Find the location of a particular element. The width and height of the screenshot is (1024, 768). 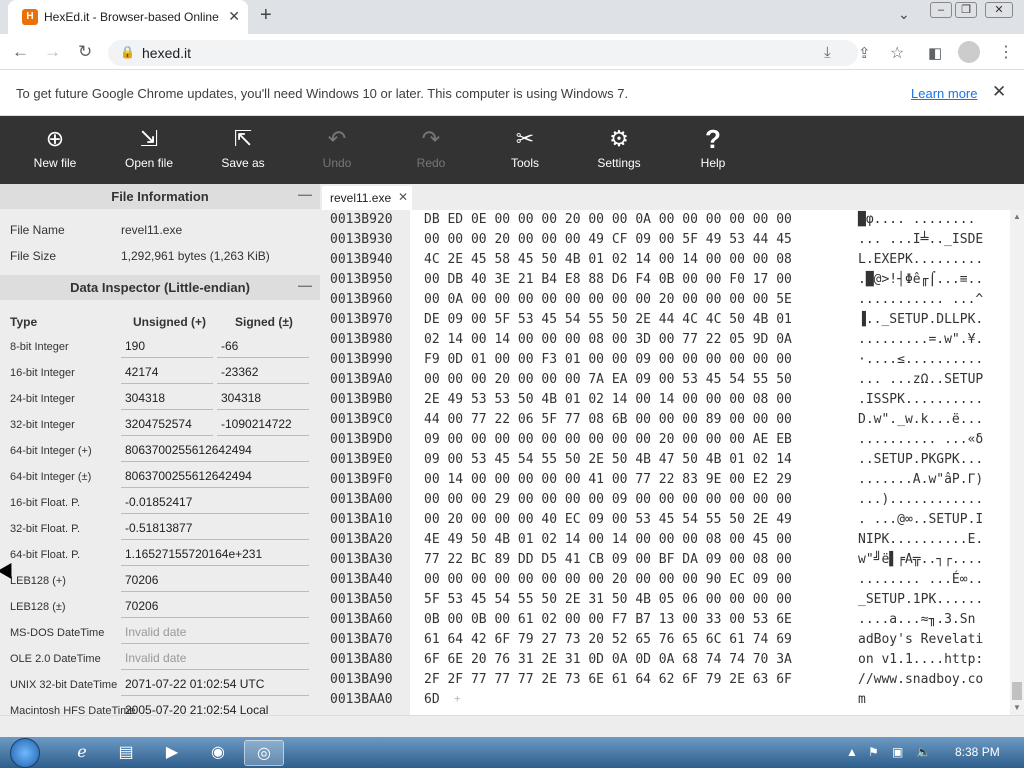

ascii-text: ... ...zΩ..SETUP is located at coordinates (920, 379).